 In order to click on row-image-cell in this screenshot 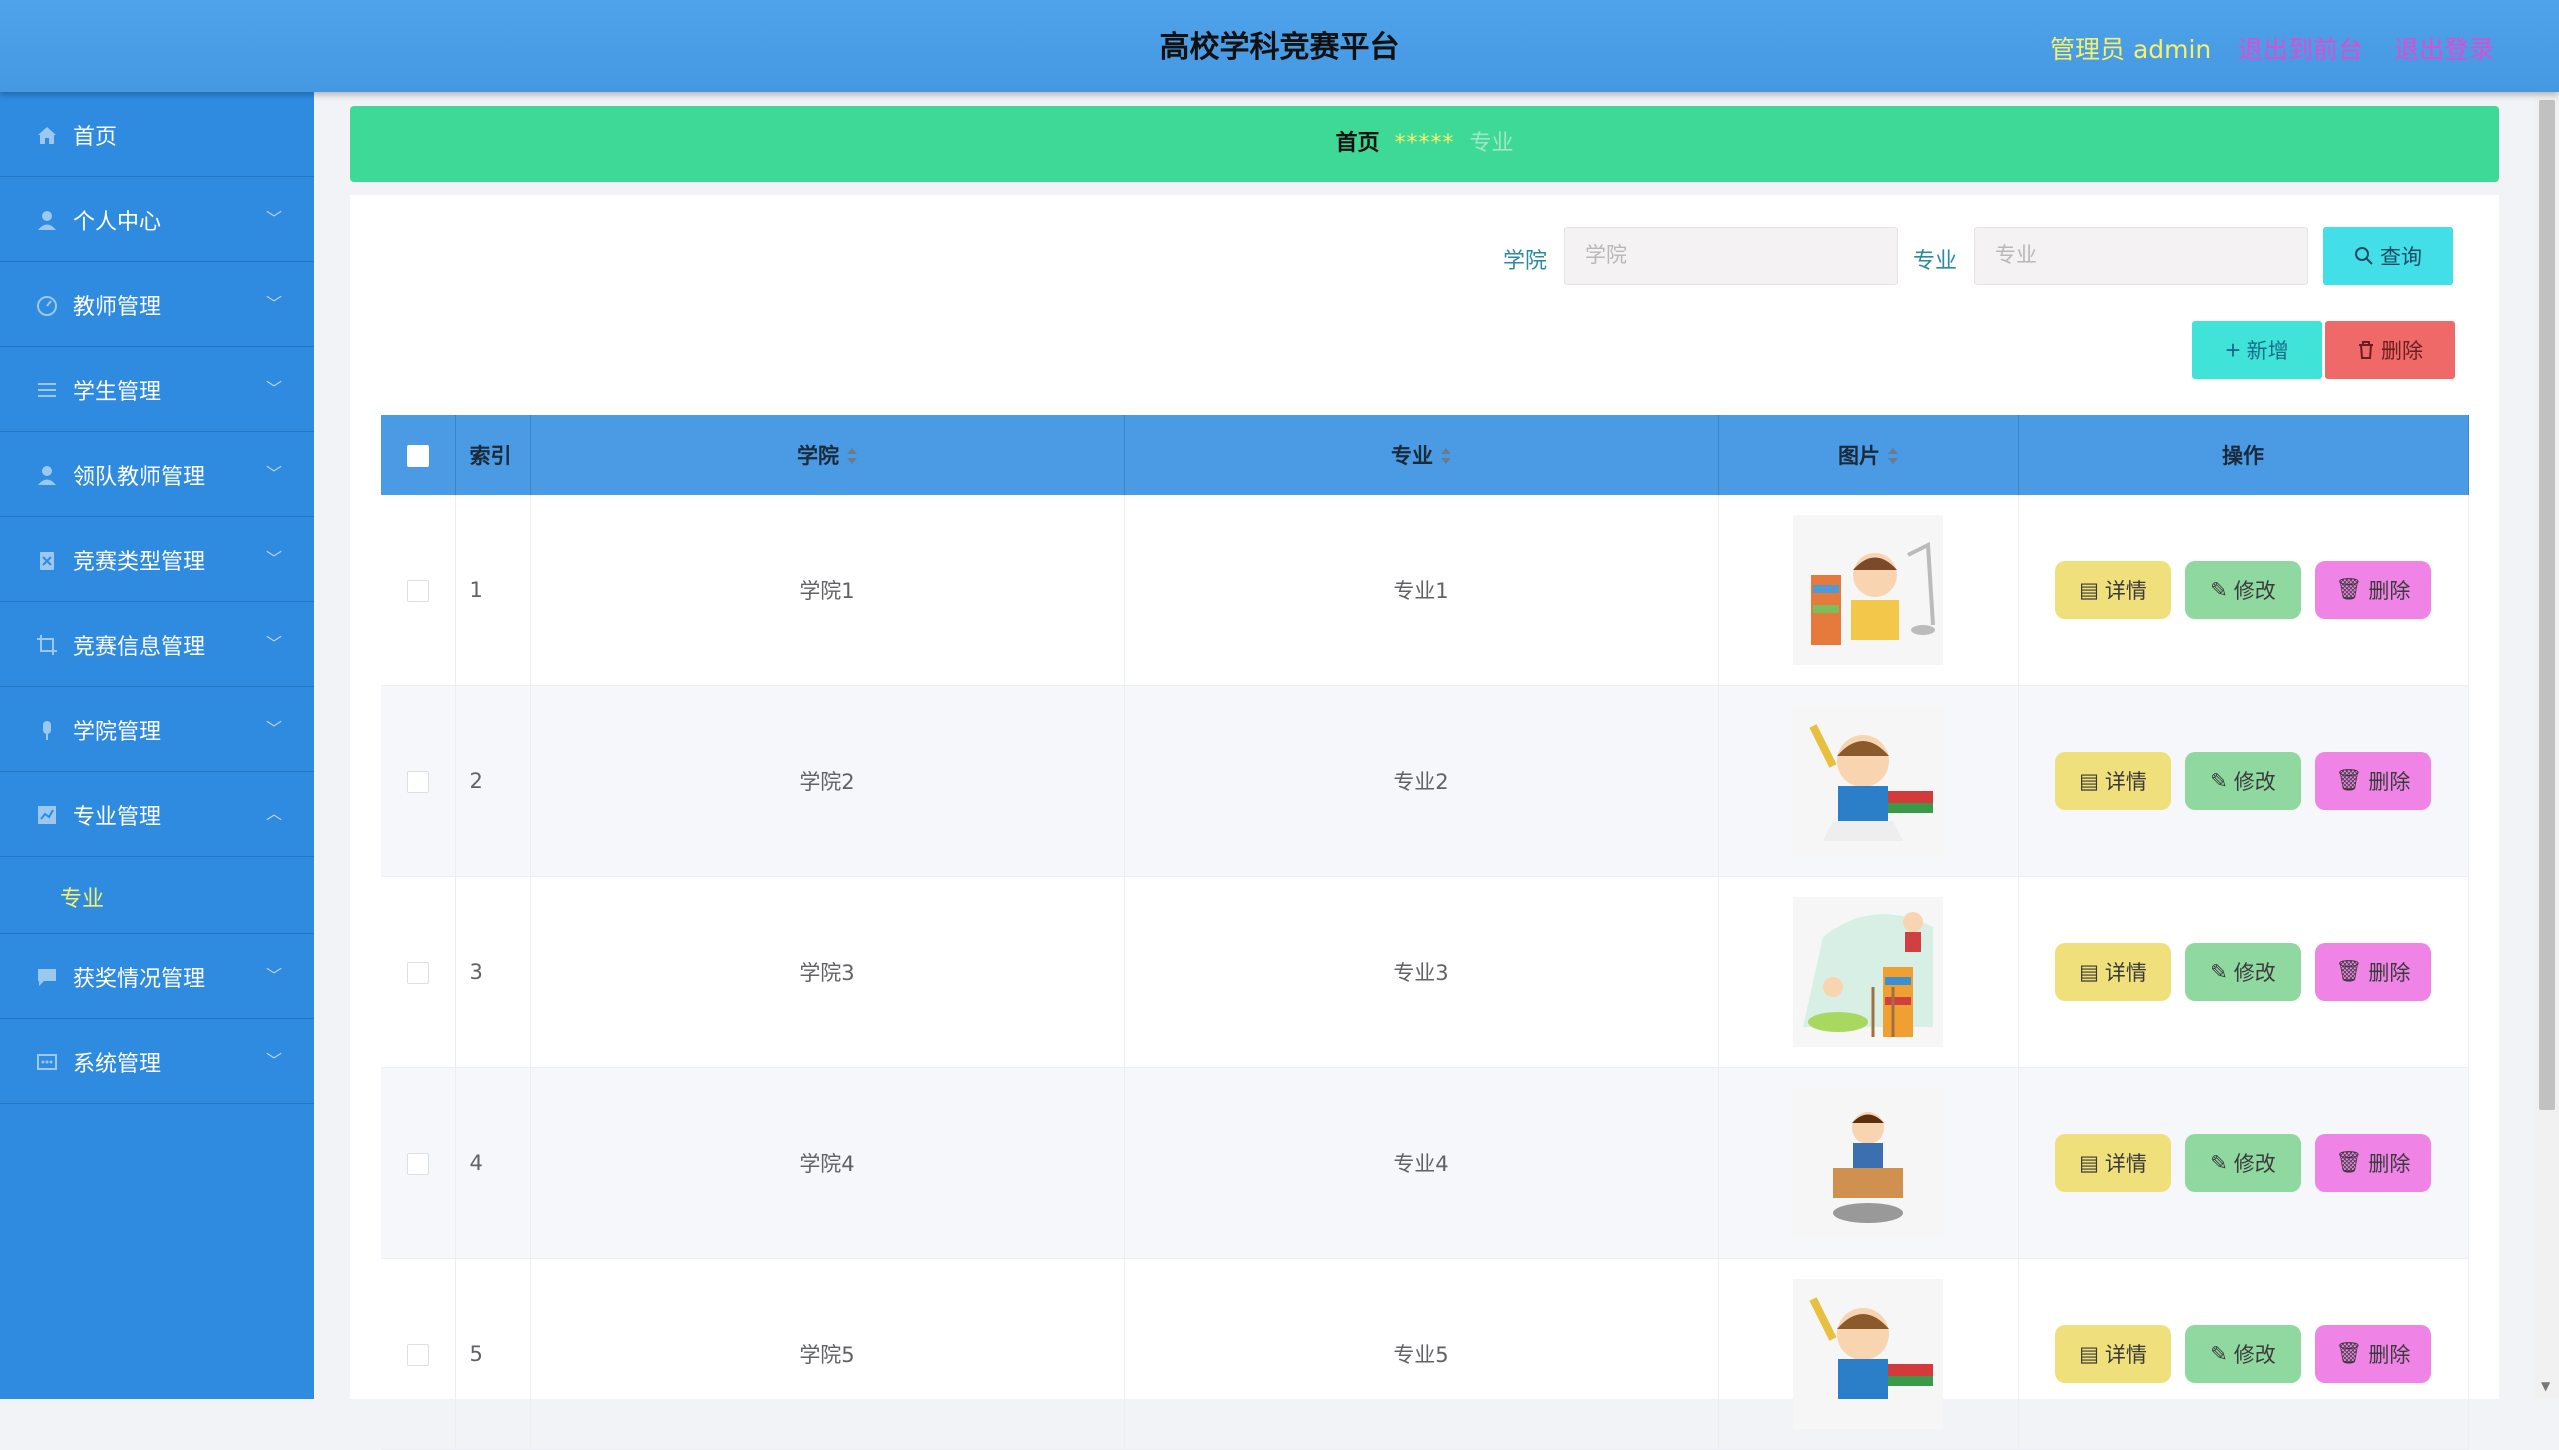, I will do `click(1868, 972)`.